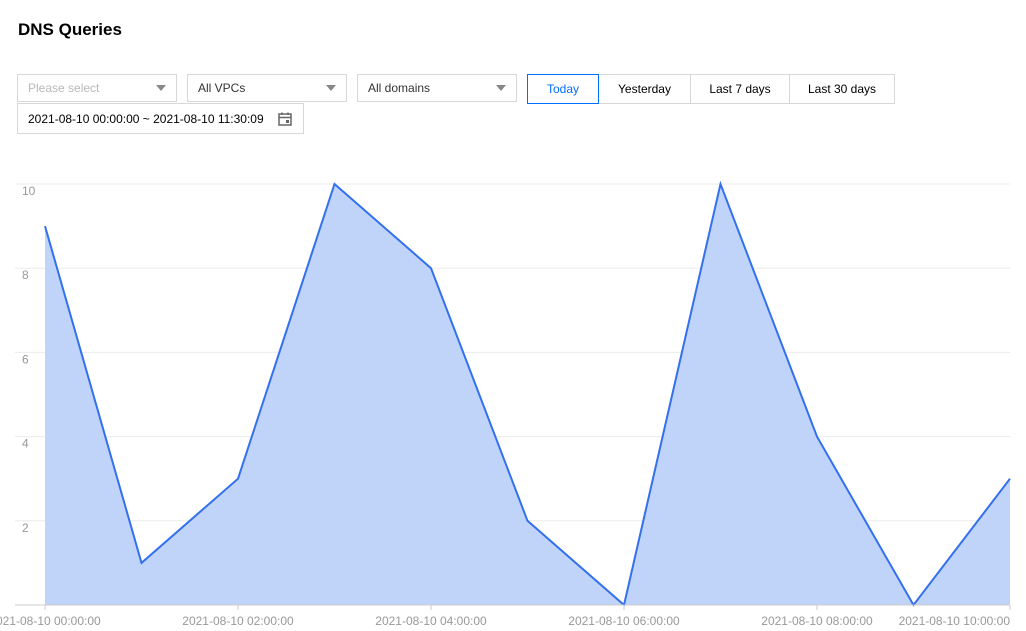  What do you see at coordinates (50, 621) in the screenshot?
I see `x-tick-label: 2021-08-10 00:00:00` at bounding box center [50, 621].